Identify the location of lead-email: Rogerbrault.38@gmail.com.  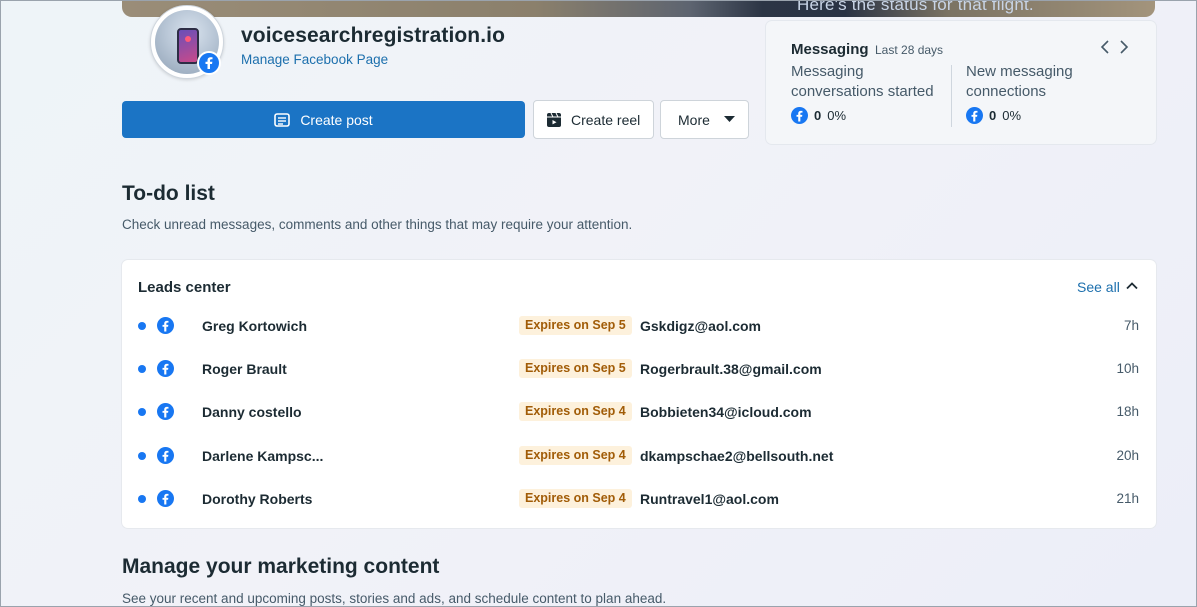
(731, 369).